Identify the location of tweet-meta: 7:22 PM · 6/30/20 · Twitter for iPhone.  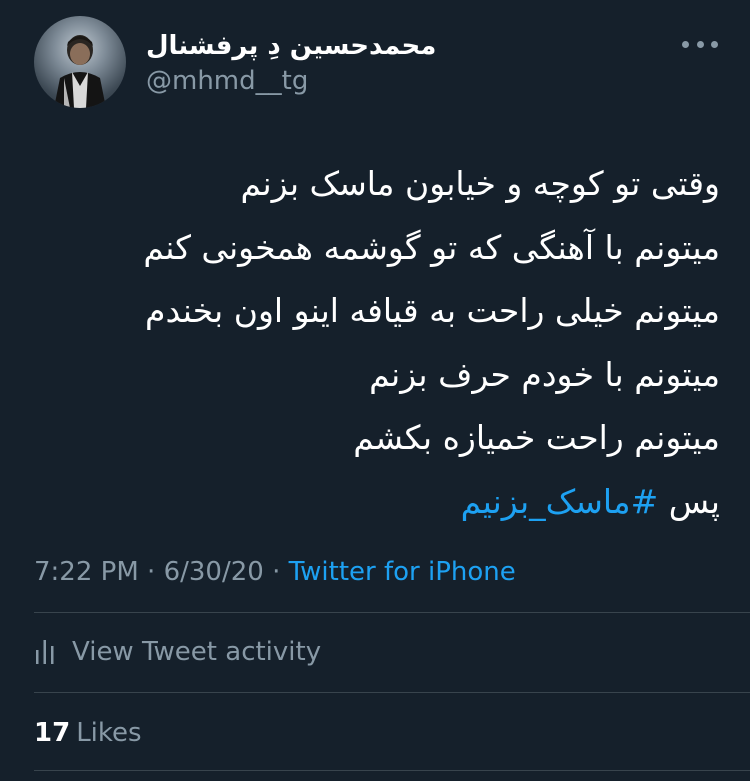
(275, 572).